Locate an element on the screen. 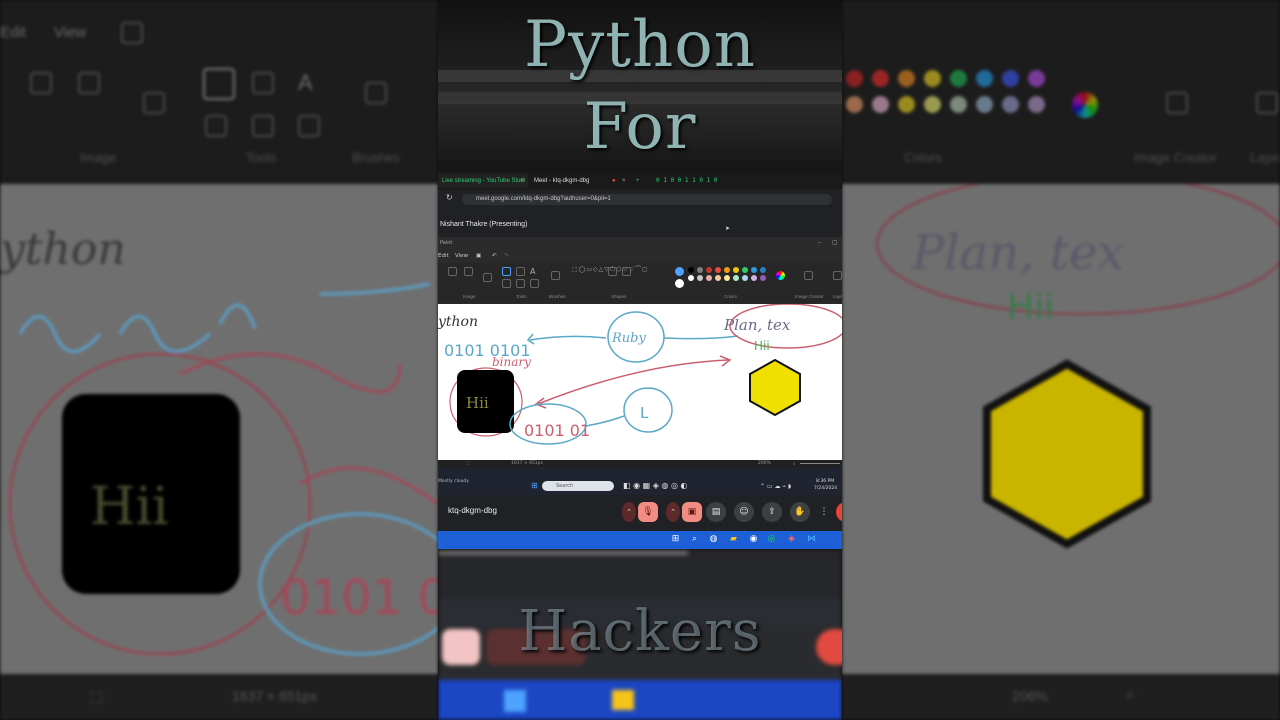  blur-progress-fill is located at coordinates (563, 553).